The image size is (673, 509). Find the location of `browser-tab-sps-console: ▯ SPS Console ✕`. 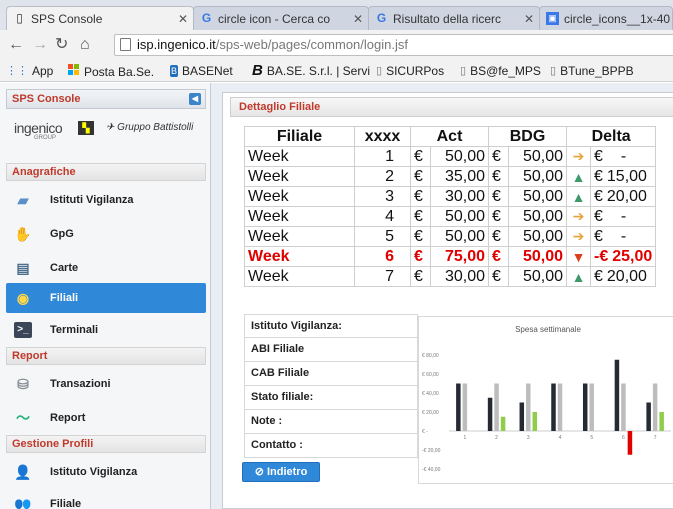

browser-tab-sps-console: ▯ SPS Console ✕ is located at coordinates (100, 18).